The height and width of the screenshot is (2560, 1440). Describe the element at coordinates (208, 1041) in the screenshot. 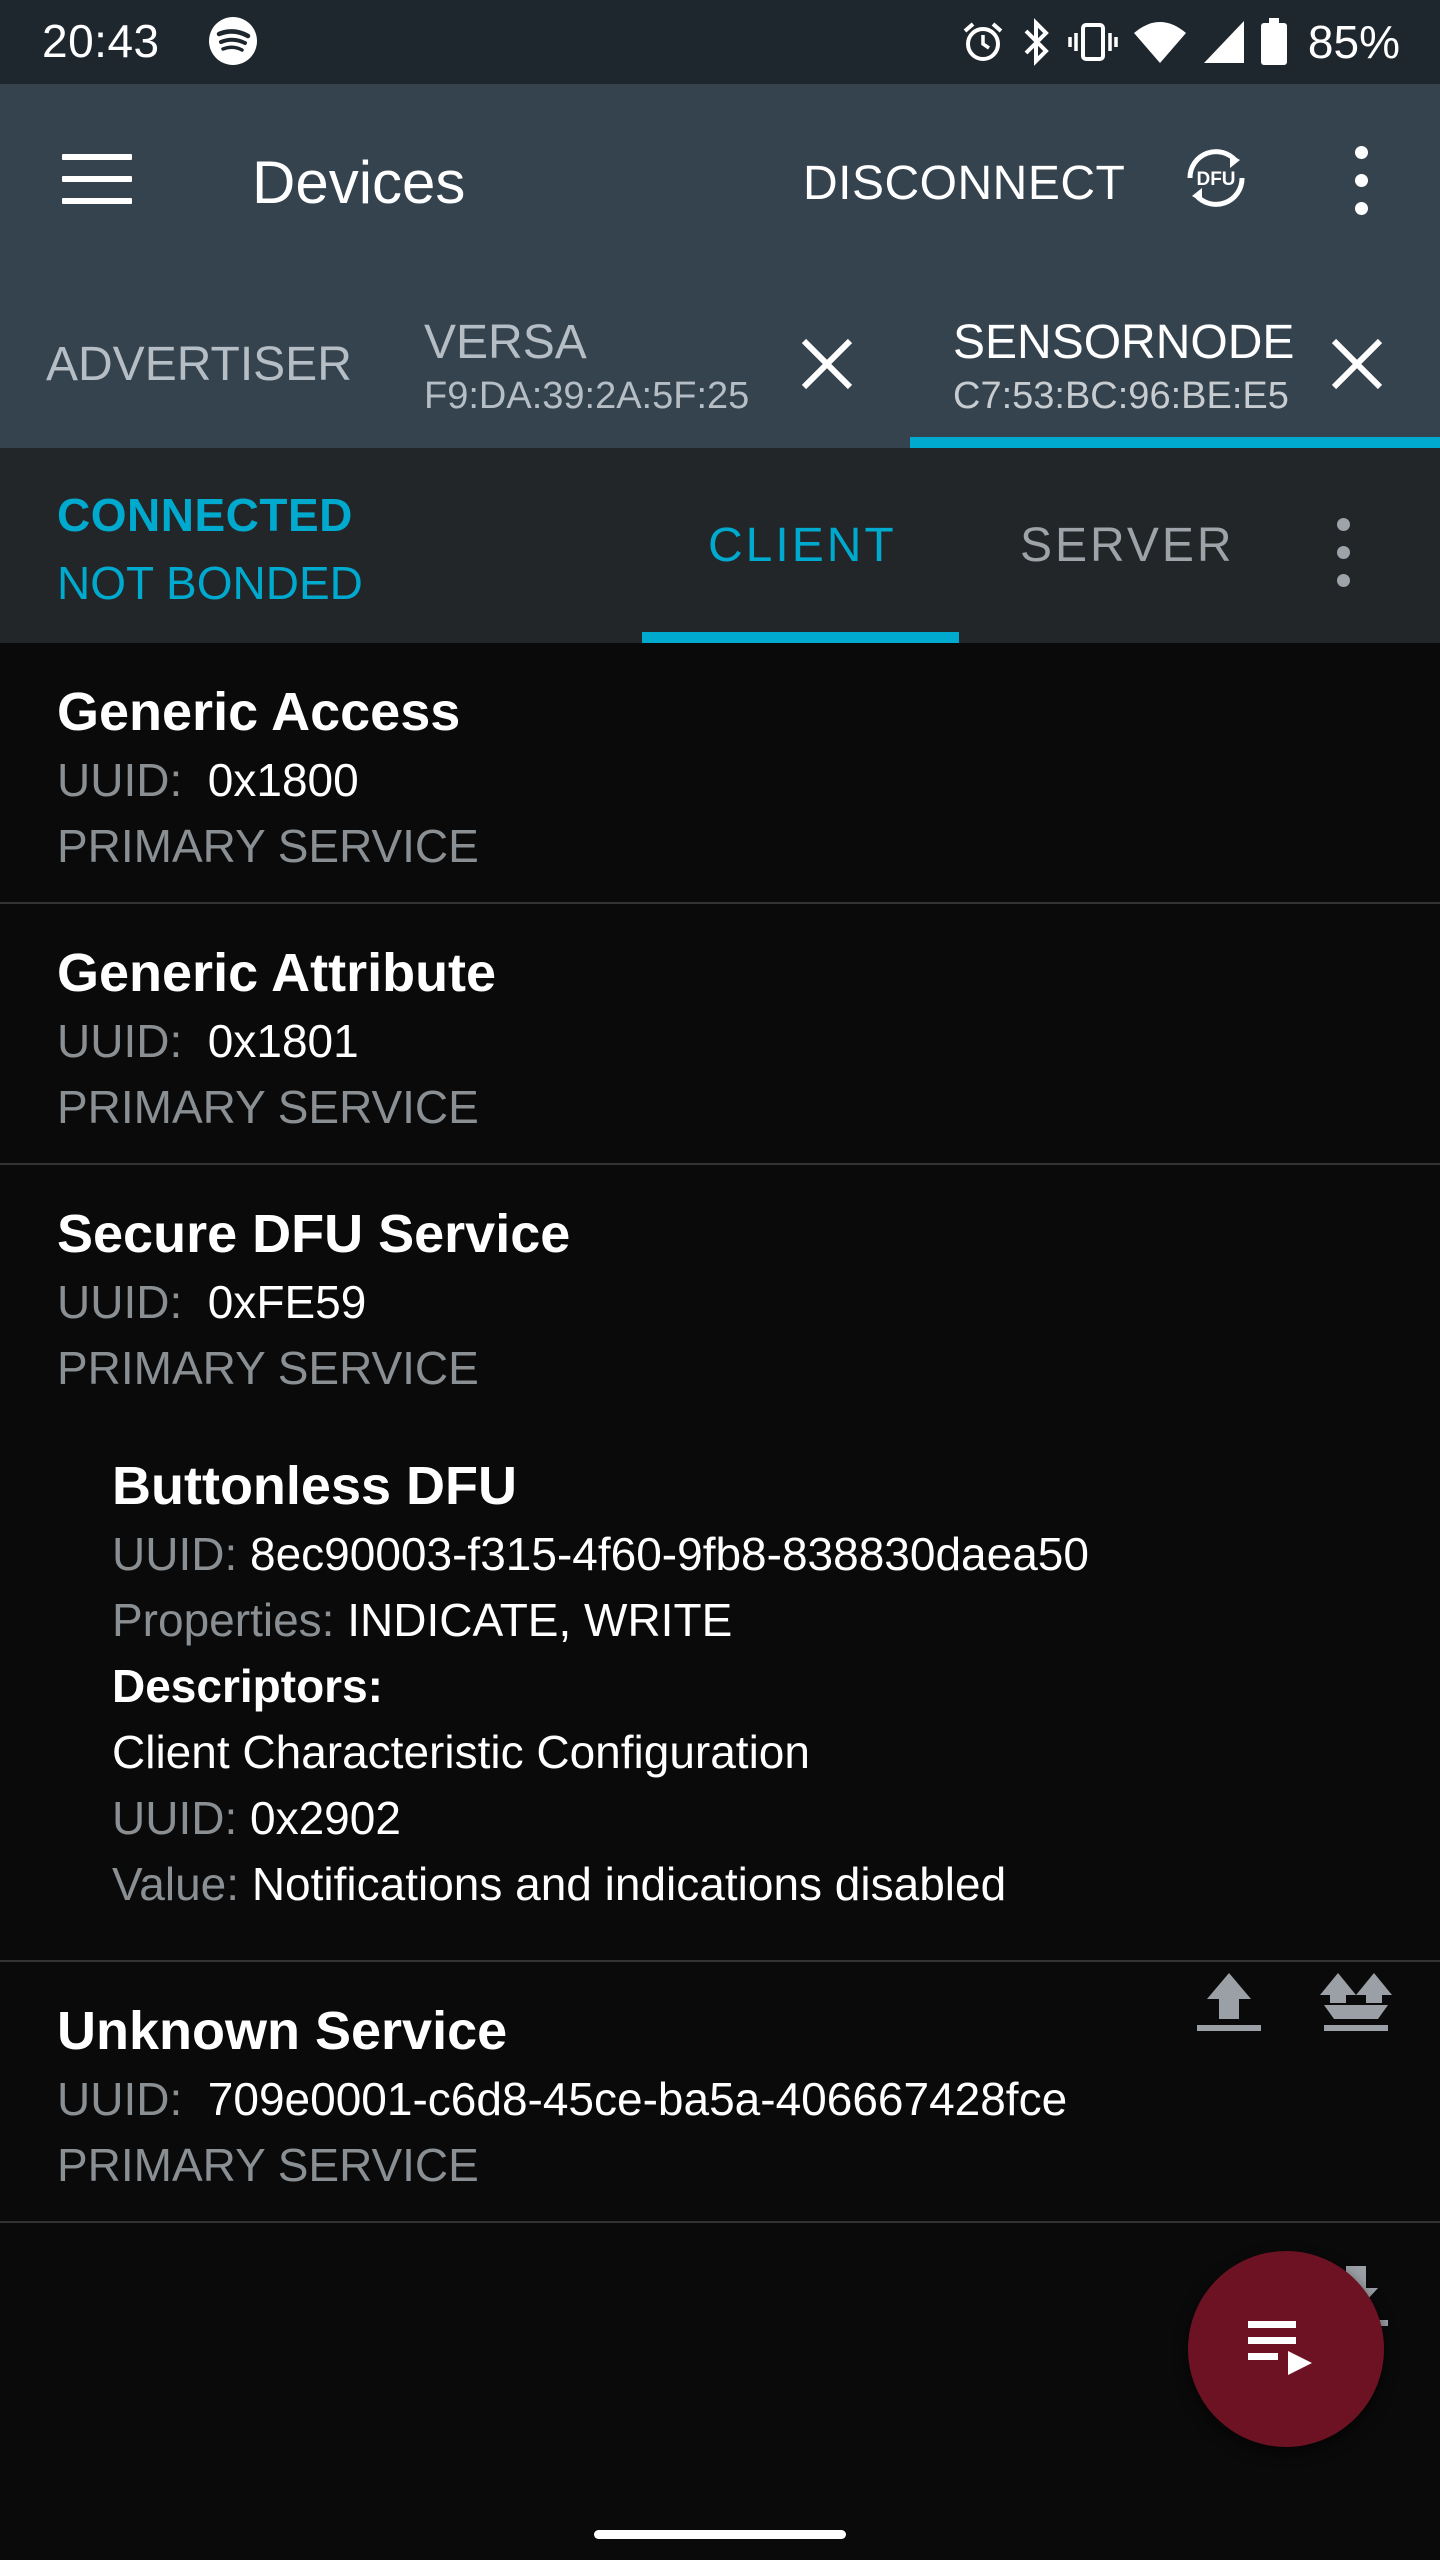

I see `service-uuid: UUID: 0x1801` at that location.